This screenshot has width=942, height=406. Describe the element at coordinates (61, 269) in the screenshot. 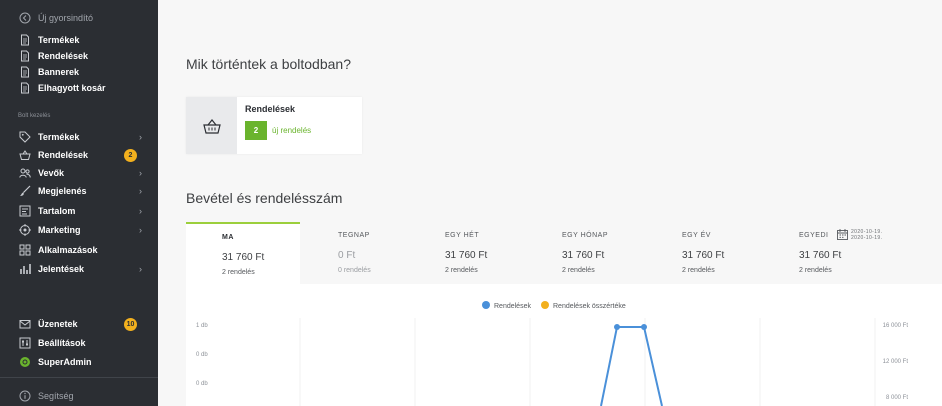

I see `menu-item-label: Jelentések` at that location.